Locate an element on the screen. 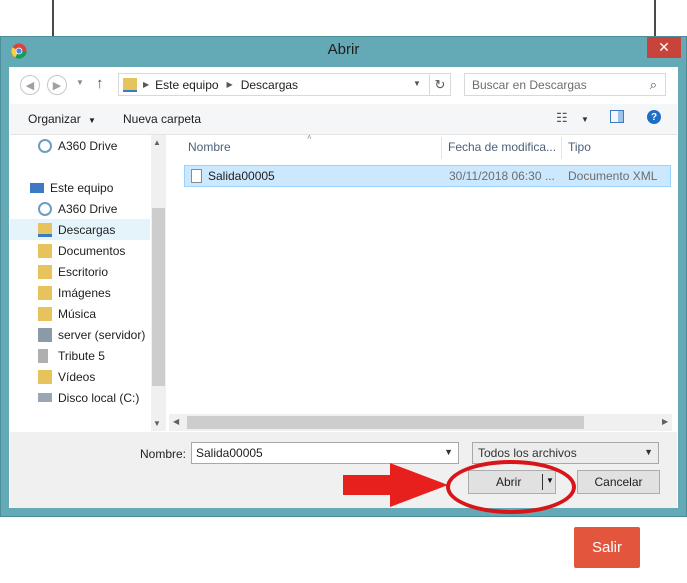 This screenshot has height=583, width=687. nav-item-label: Vídeos is located at coordinates (77, 376).